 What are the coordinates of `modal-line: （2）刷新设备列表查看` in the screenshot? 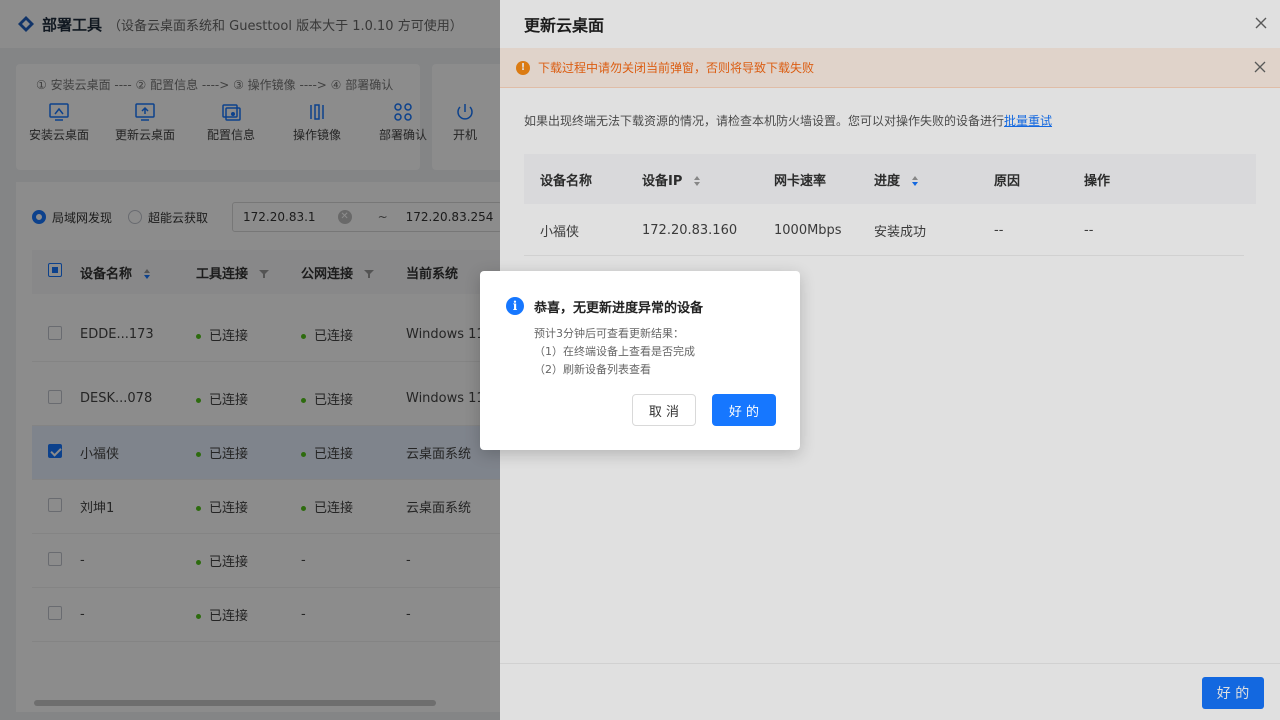 It's located at (592, 369).